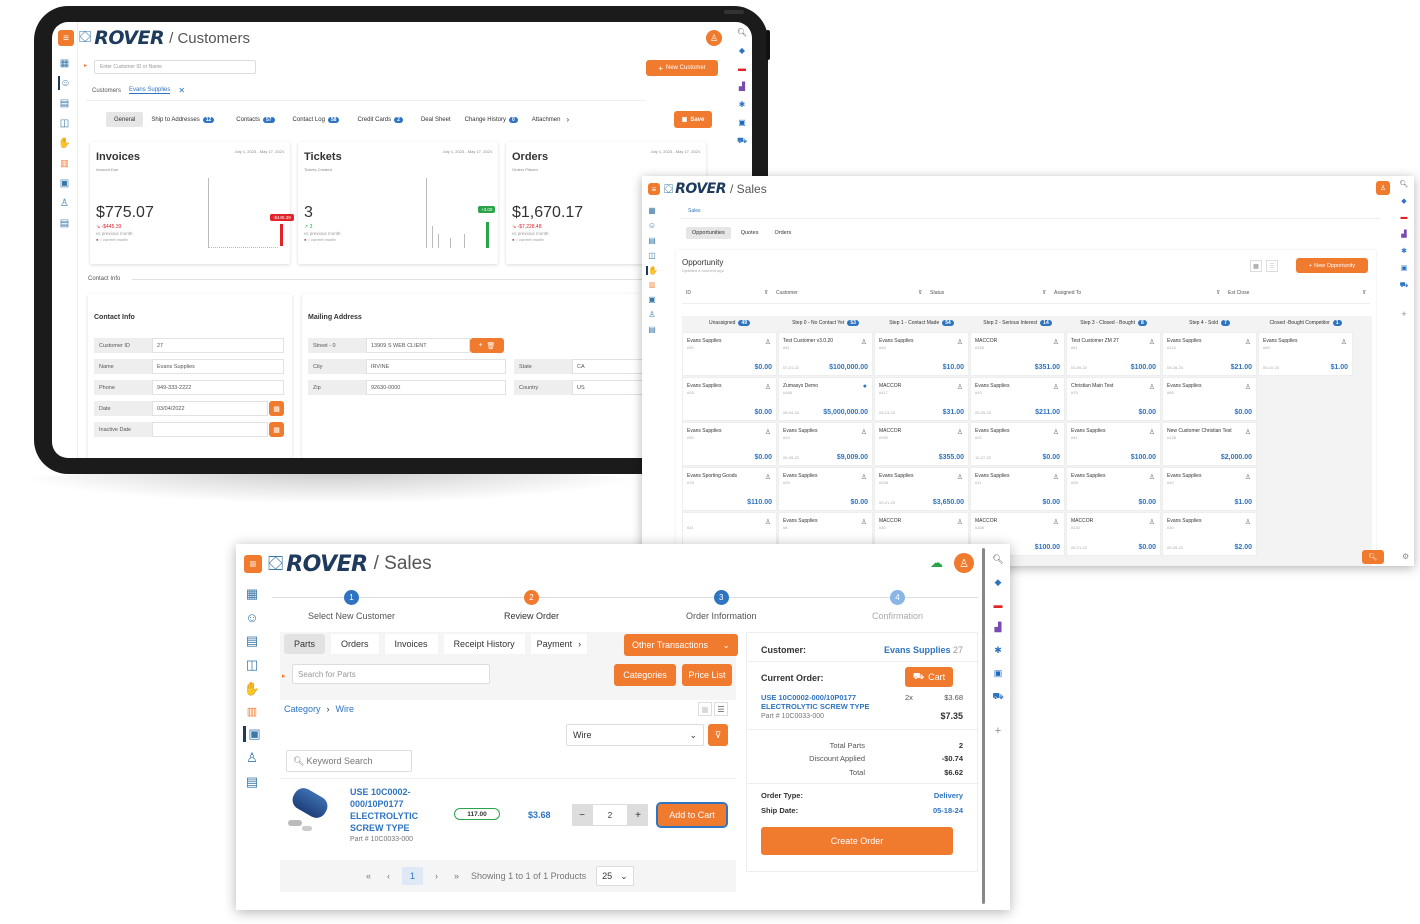 This screenshot has height=924, width=1420. Describe the element at coordinates (923, 650) in the screenshot. I see `customer-value: Evans Supplies 27` at that location.